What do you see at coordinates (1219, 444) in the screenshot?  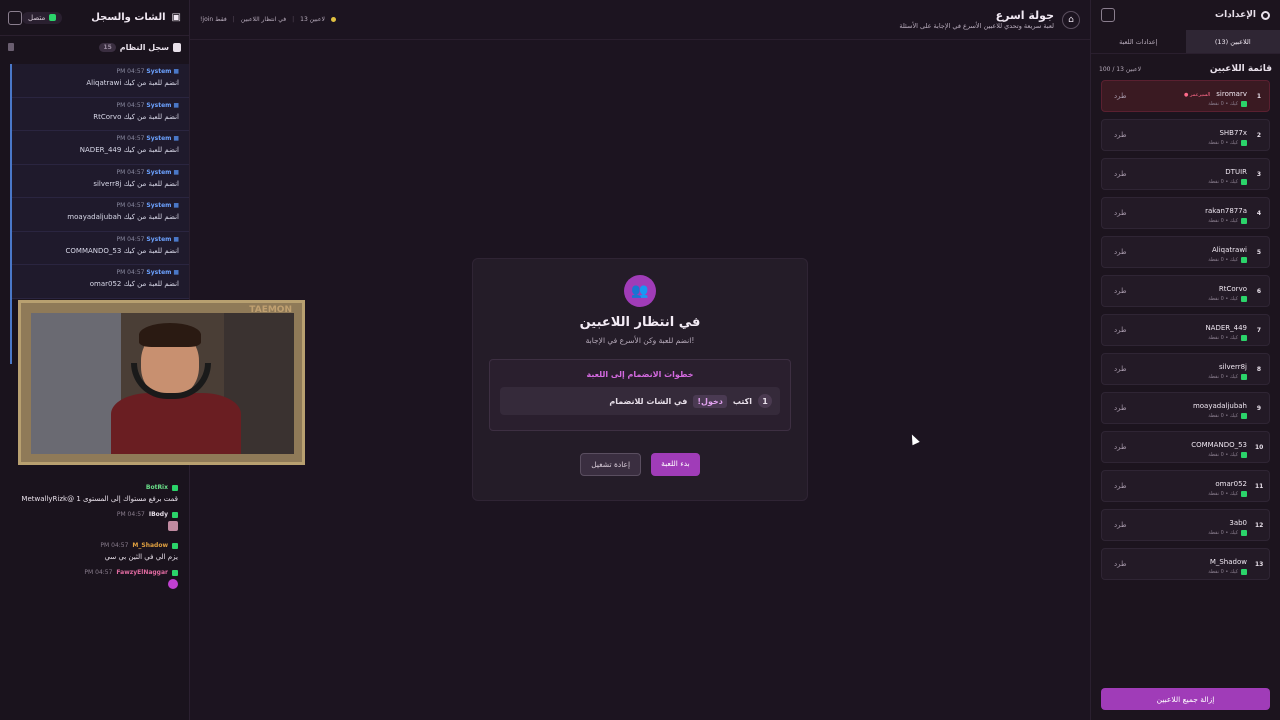 I see `player-name: COMMANDO_53` at bounding box center [1219, 444].